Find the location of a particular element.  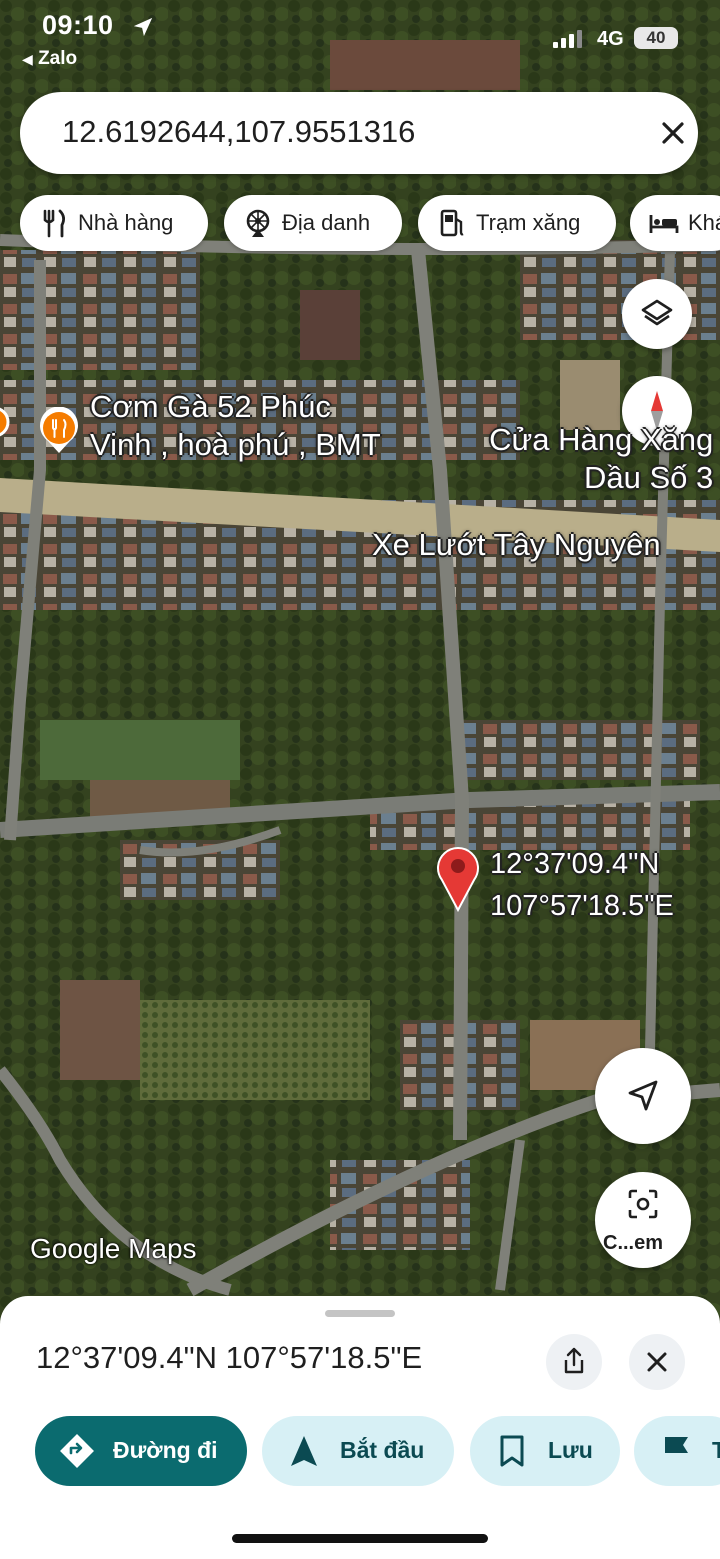

my-location-button is located at coordinates (643, 1096).